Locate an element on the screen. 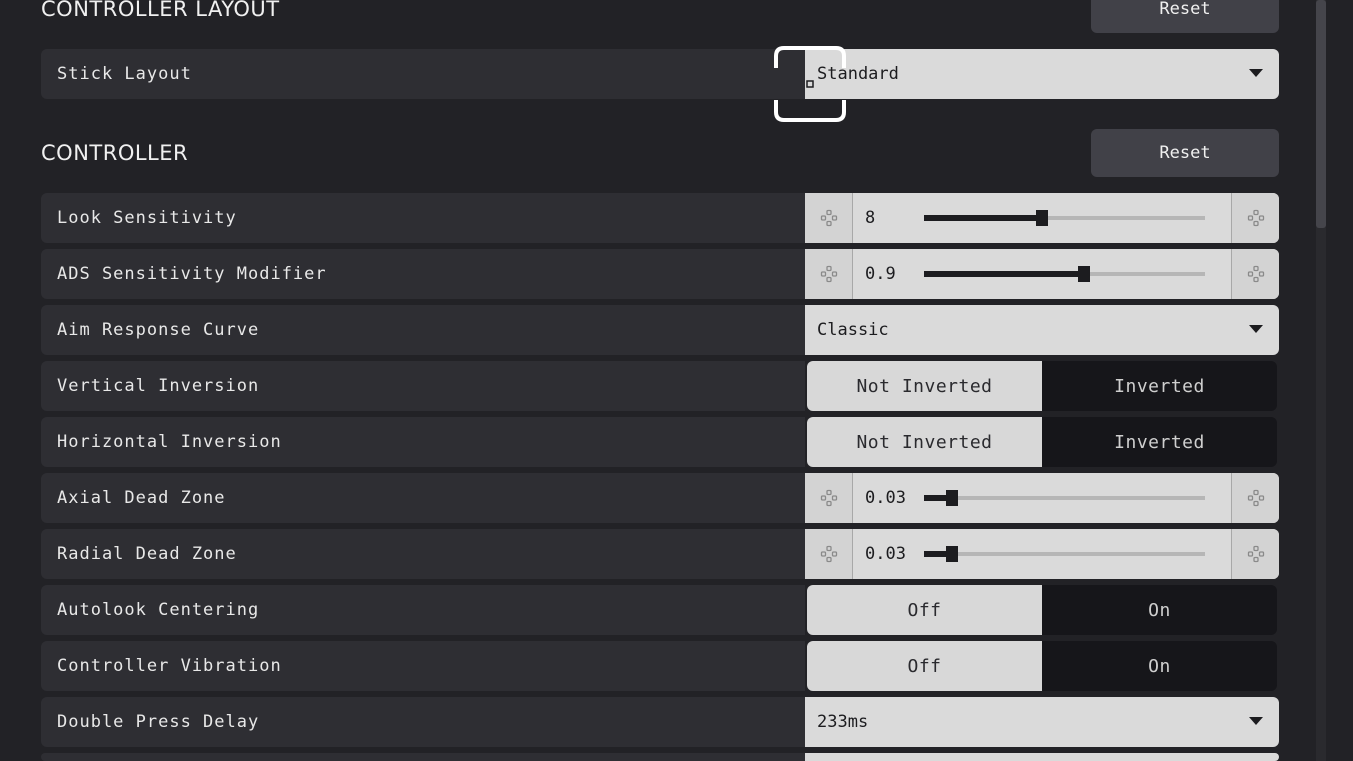  radial-dead-zone-slider is located at coordinates (1064, 554).